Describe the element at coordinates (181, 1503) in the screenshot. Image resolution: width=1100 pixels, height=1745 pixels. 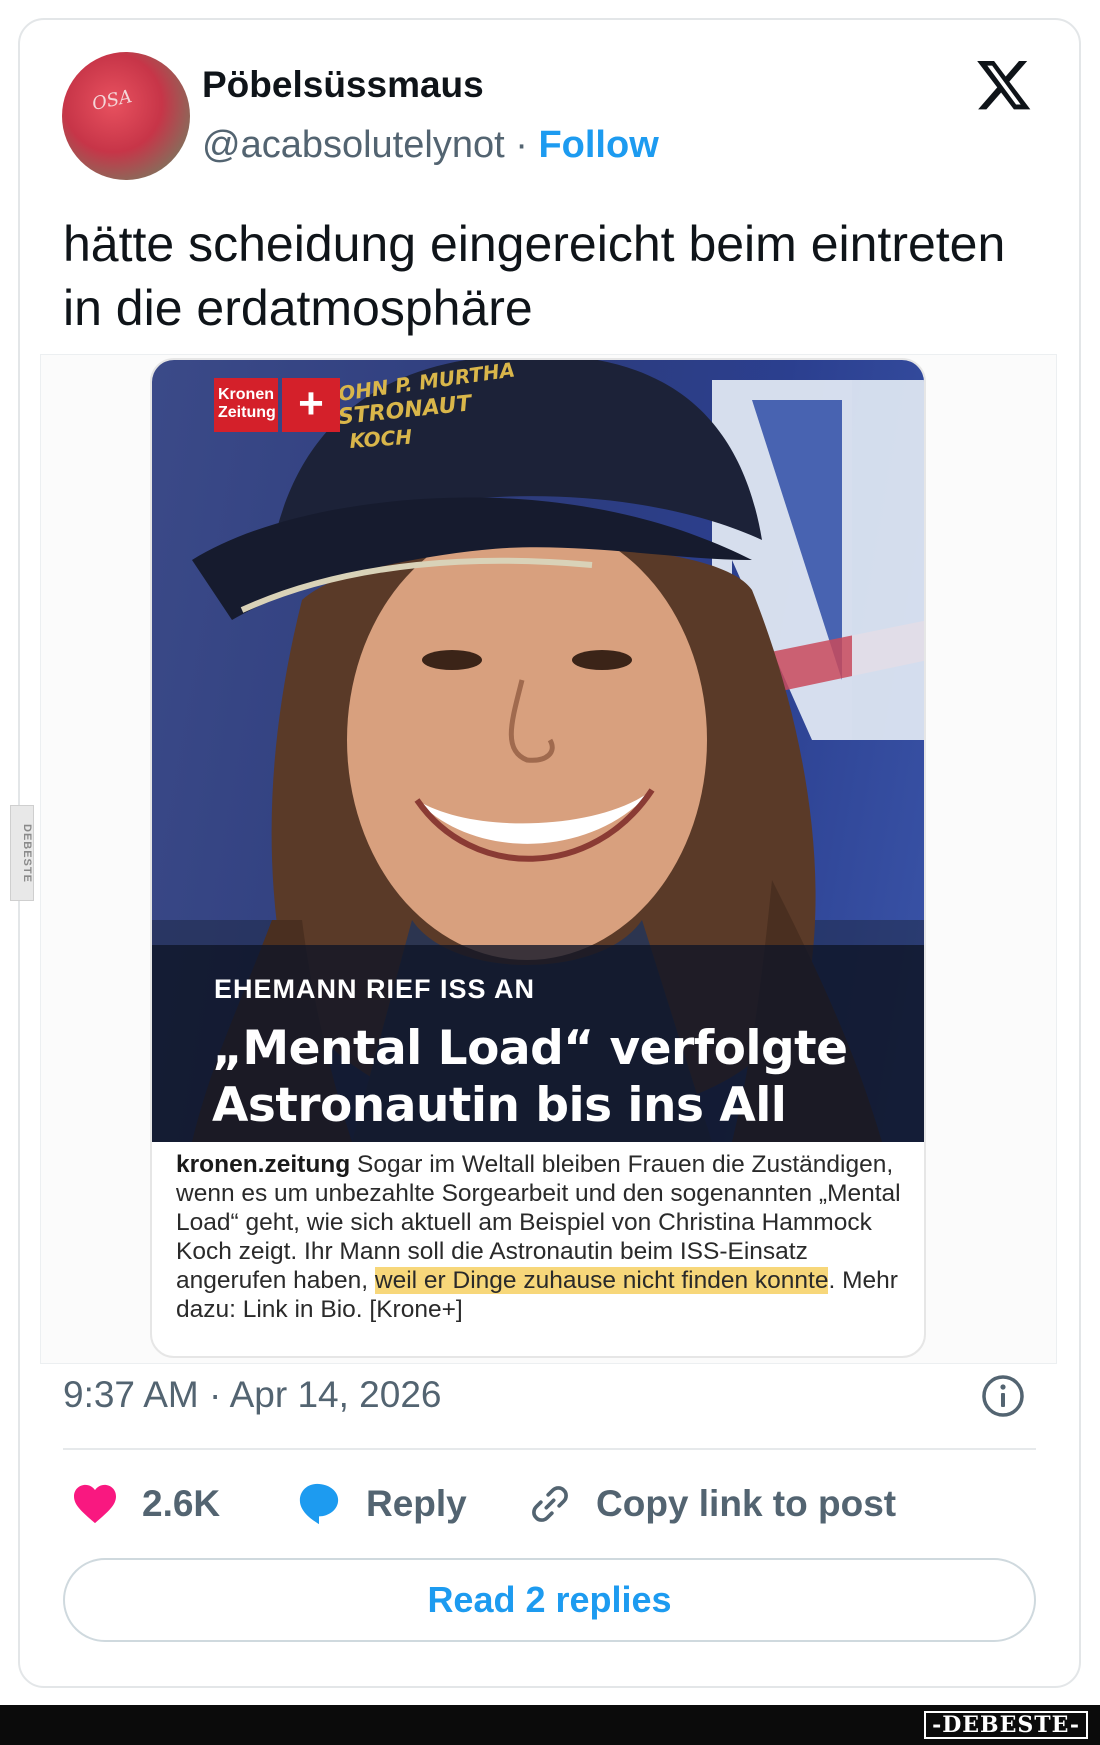
I see `like-count: 2.6K` at that location.